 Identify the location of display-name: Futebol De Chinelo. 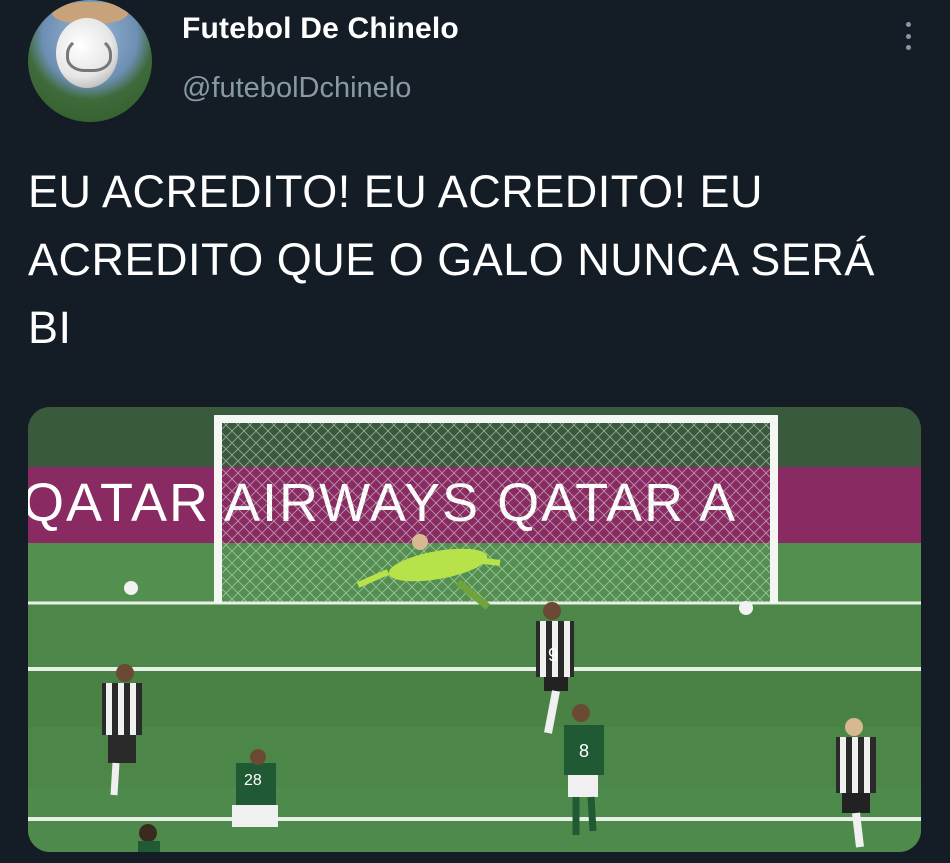
(320, 29).